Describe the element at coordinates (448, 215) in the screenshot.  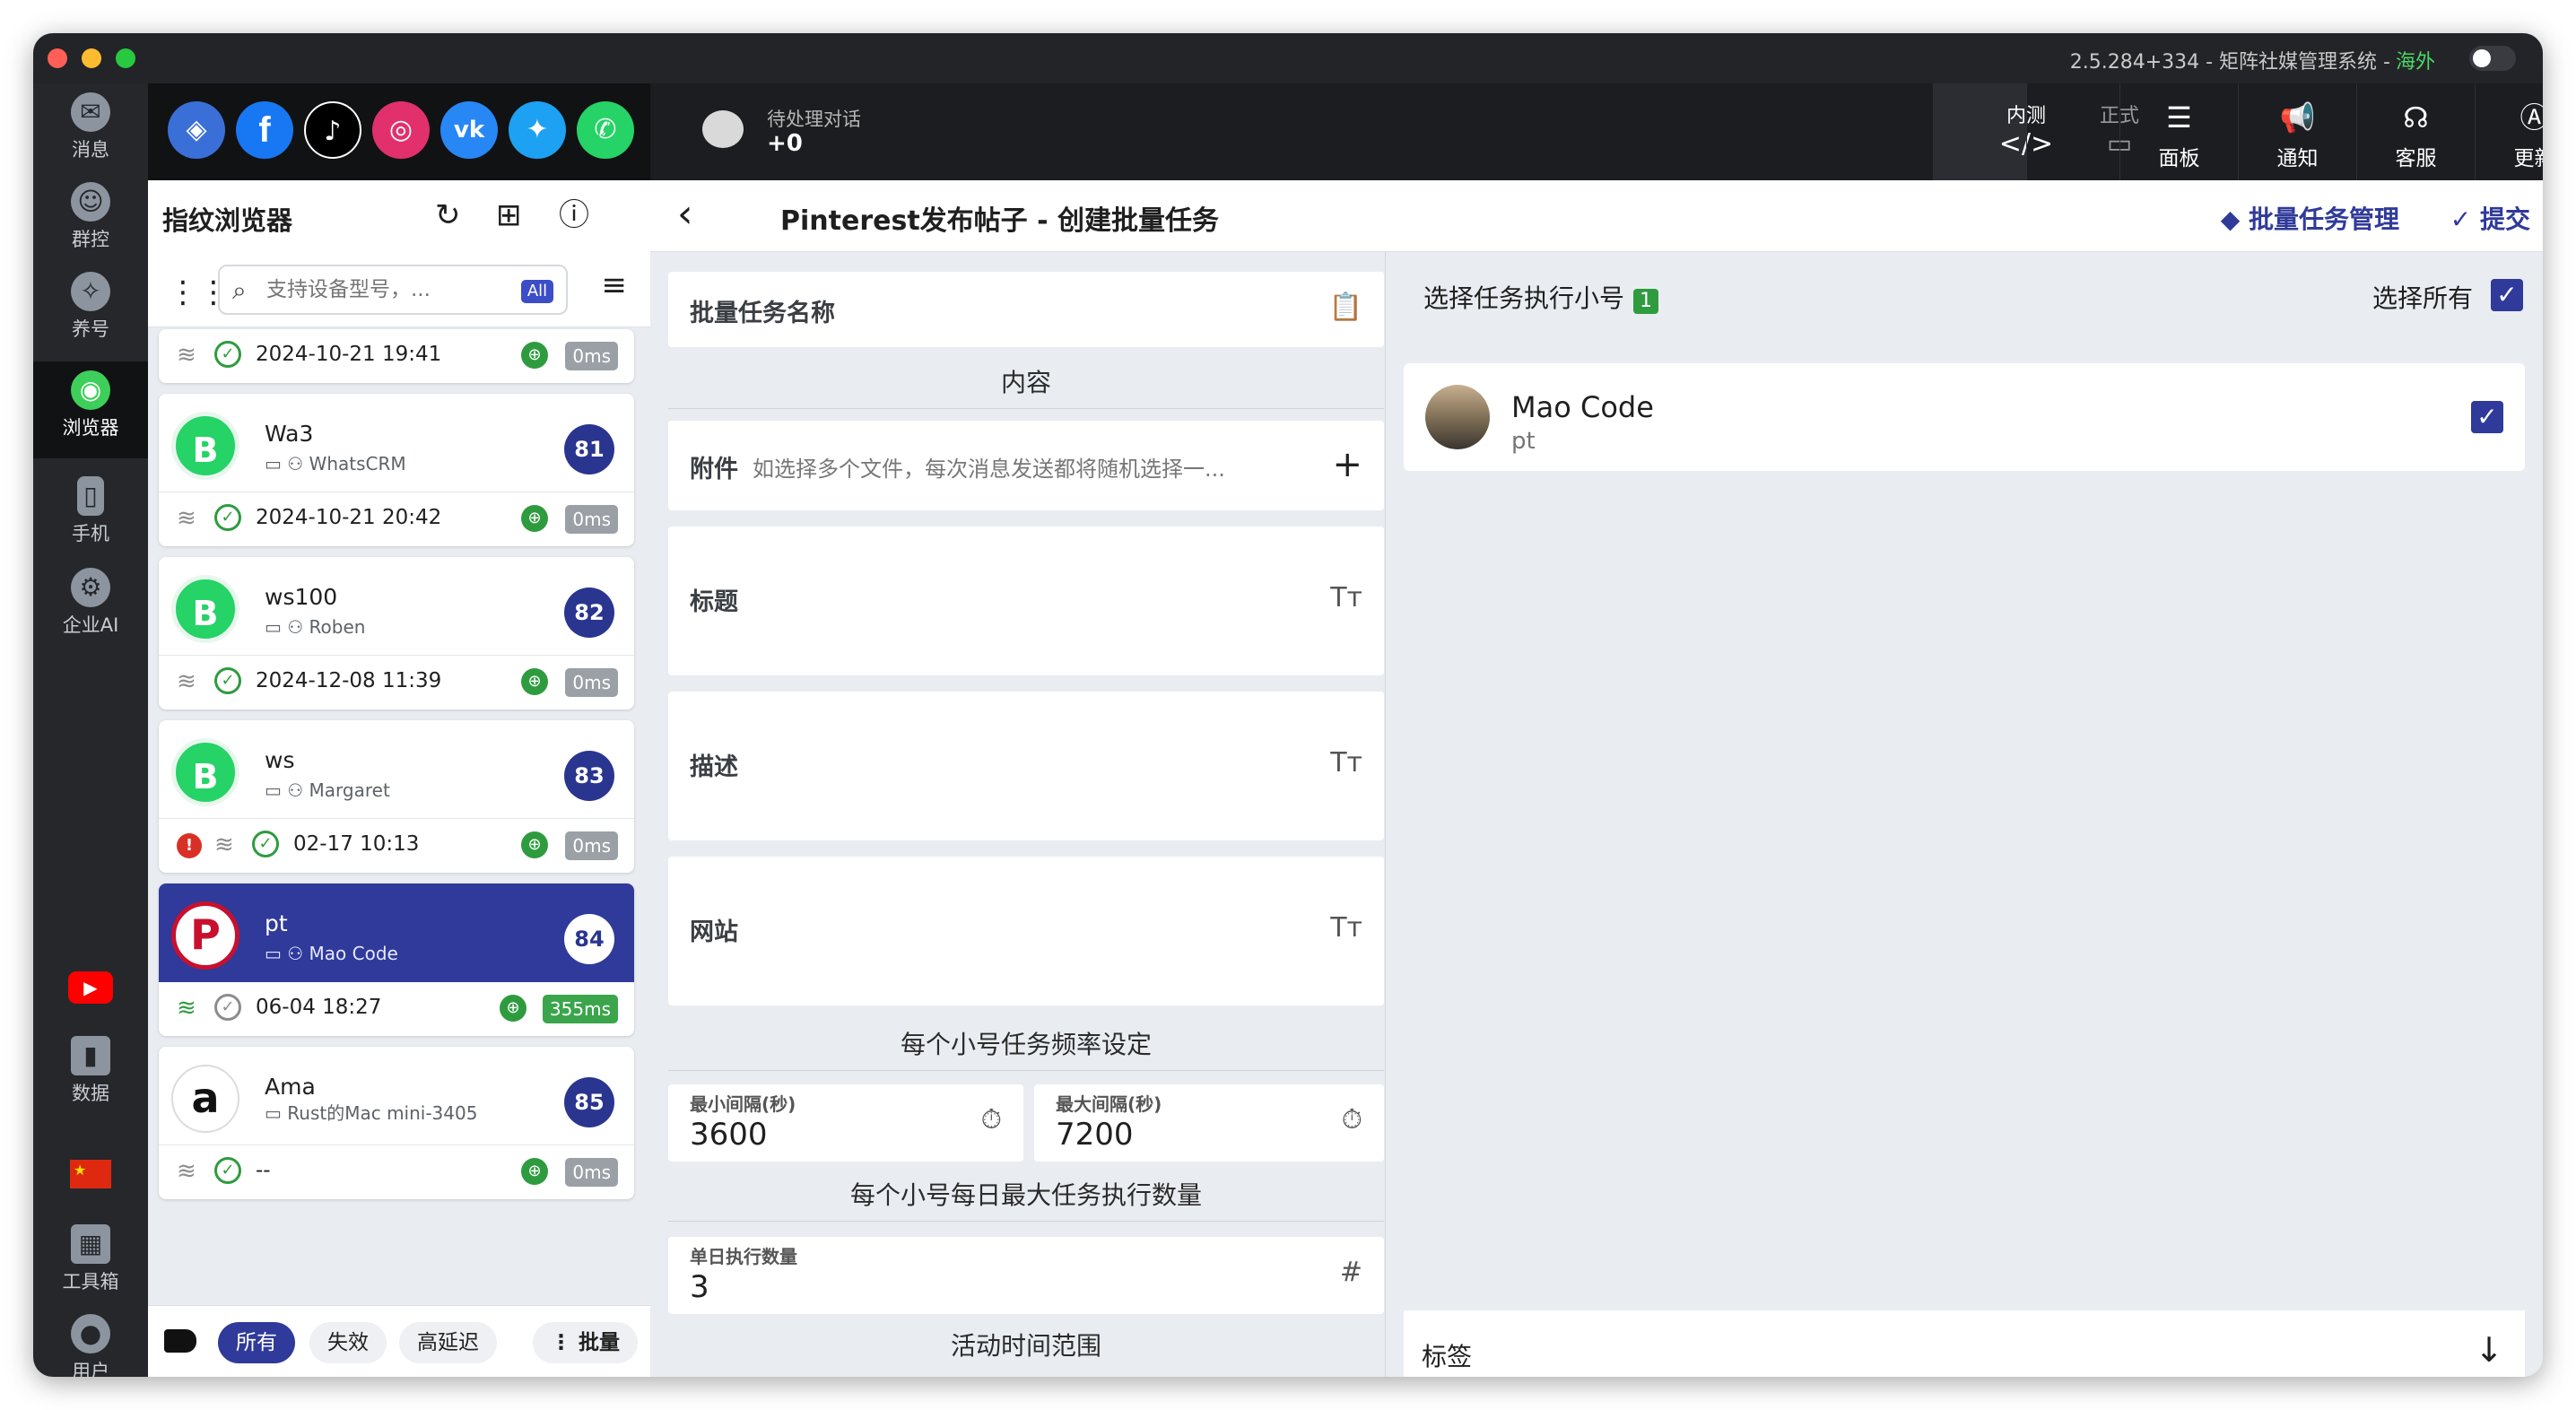
I see `refresh-icon: ↻` at that location.